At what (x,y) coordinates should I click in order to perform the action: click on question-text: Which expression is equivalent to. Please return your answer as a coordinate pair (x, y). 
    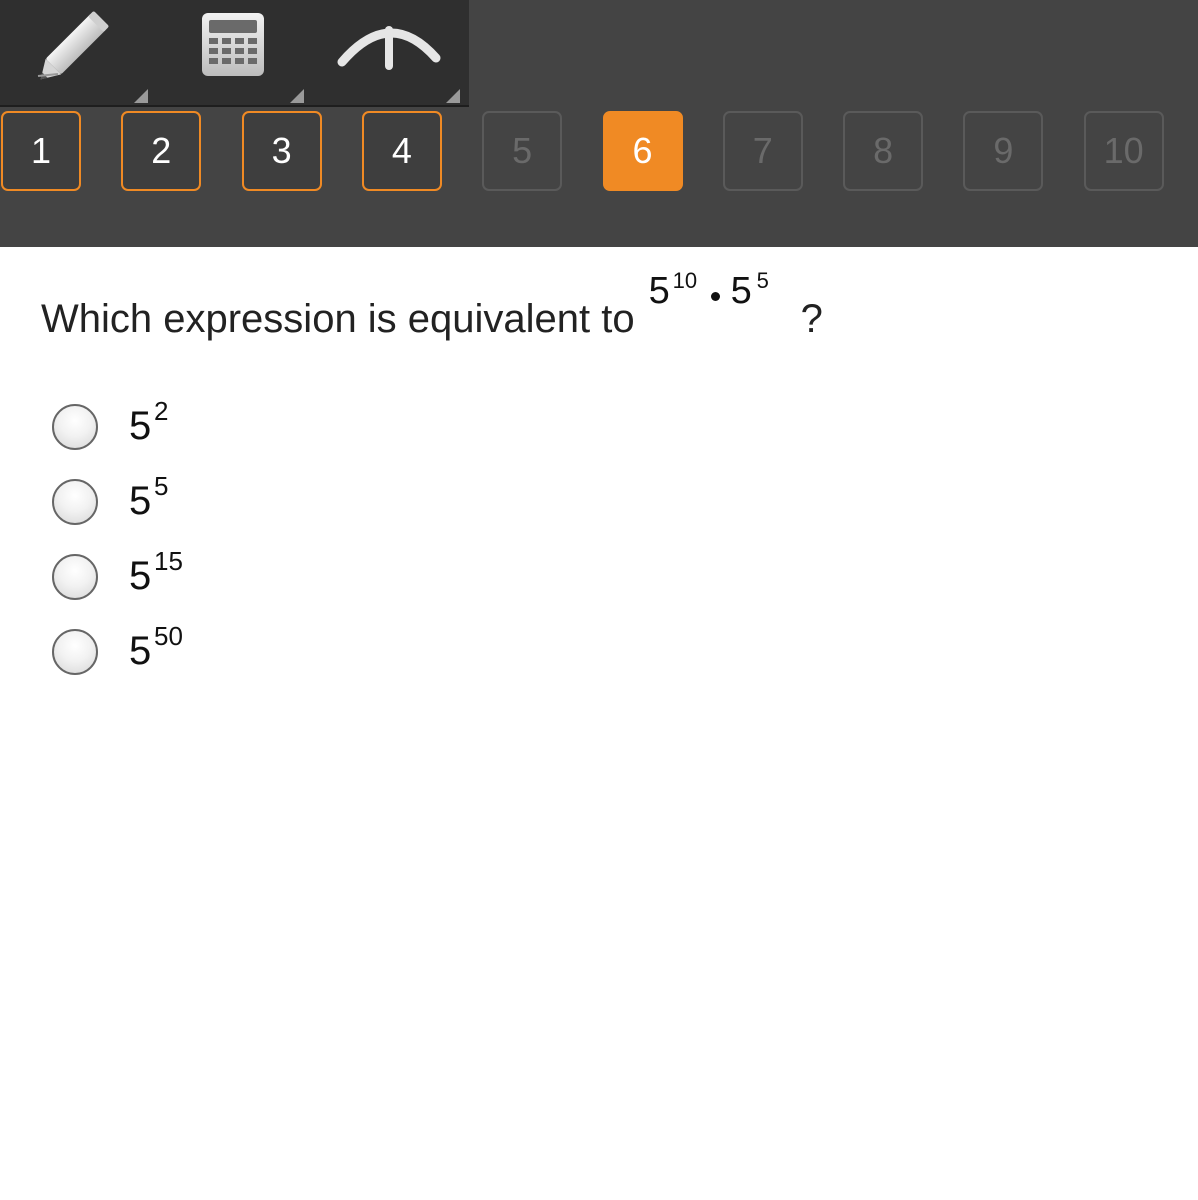
    Looking at the image, I should click on (338, 319).